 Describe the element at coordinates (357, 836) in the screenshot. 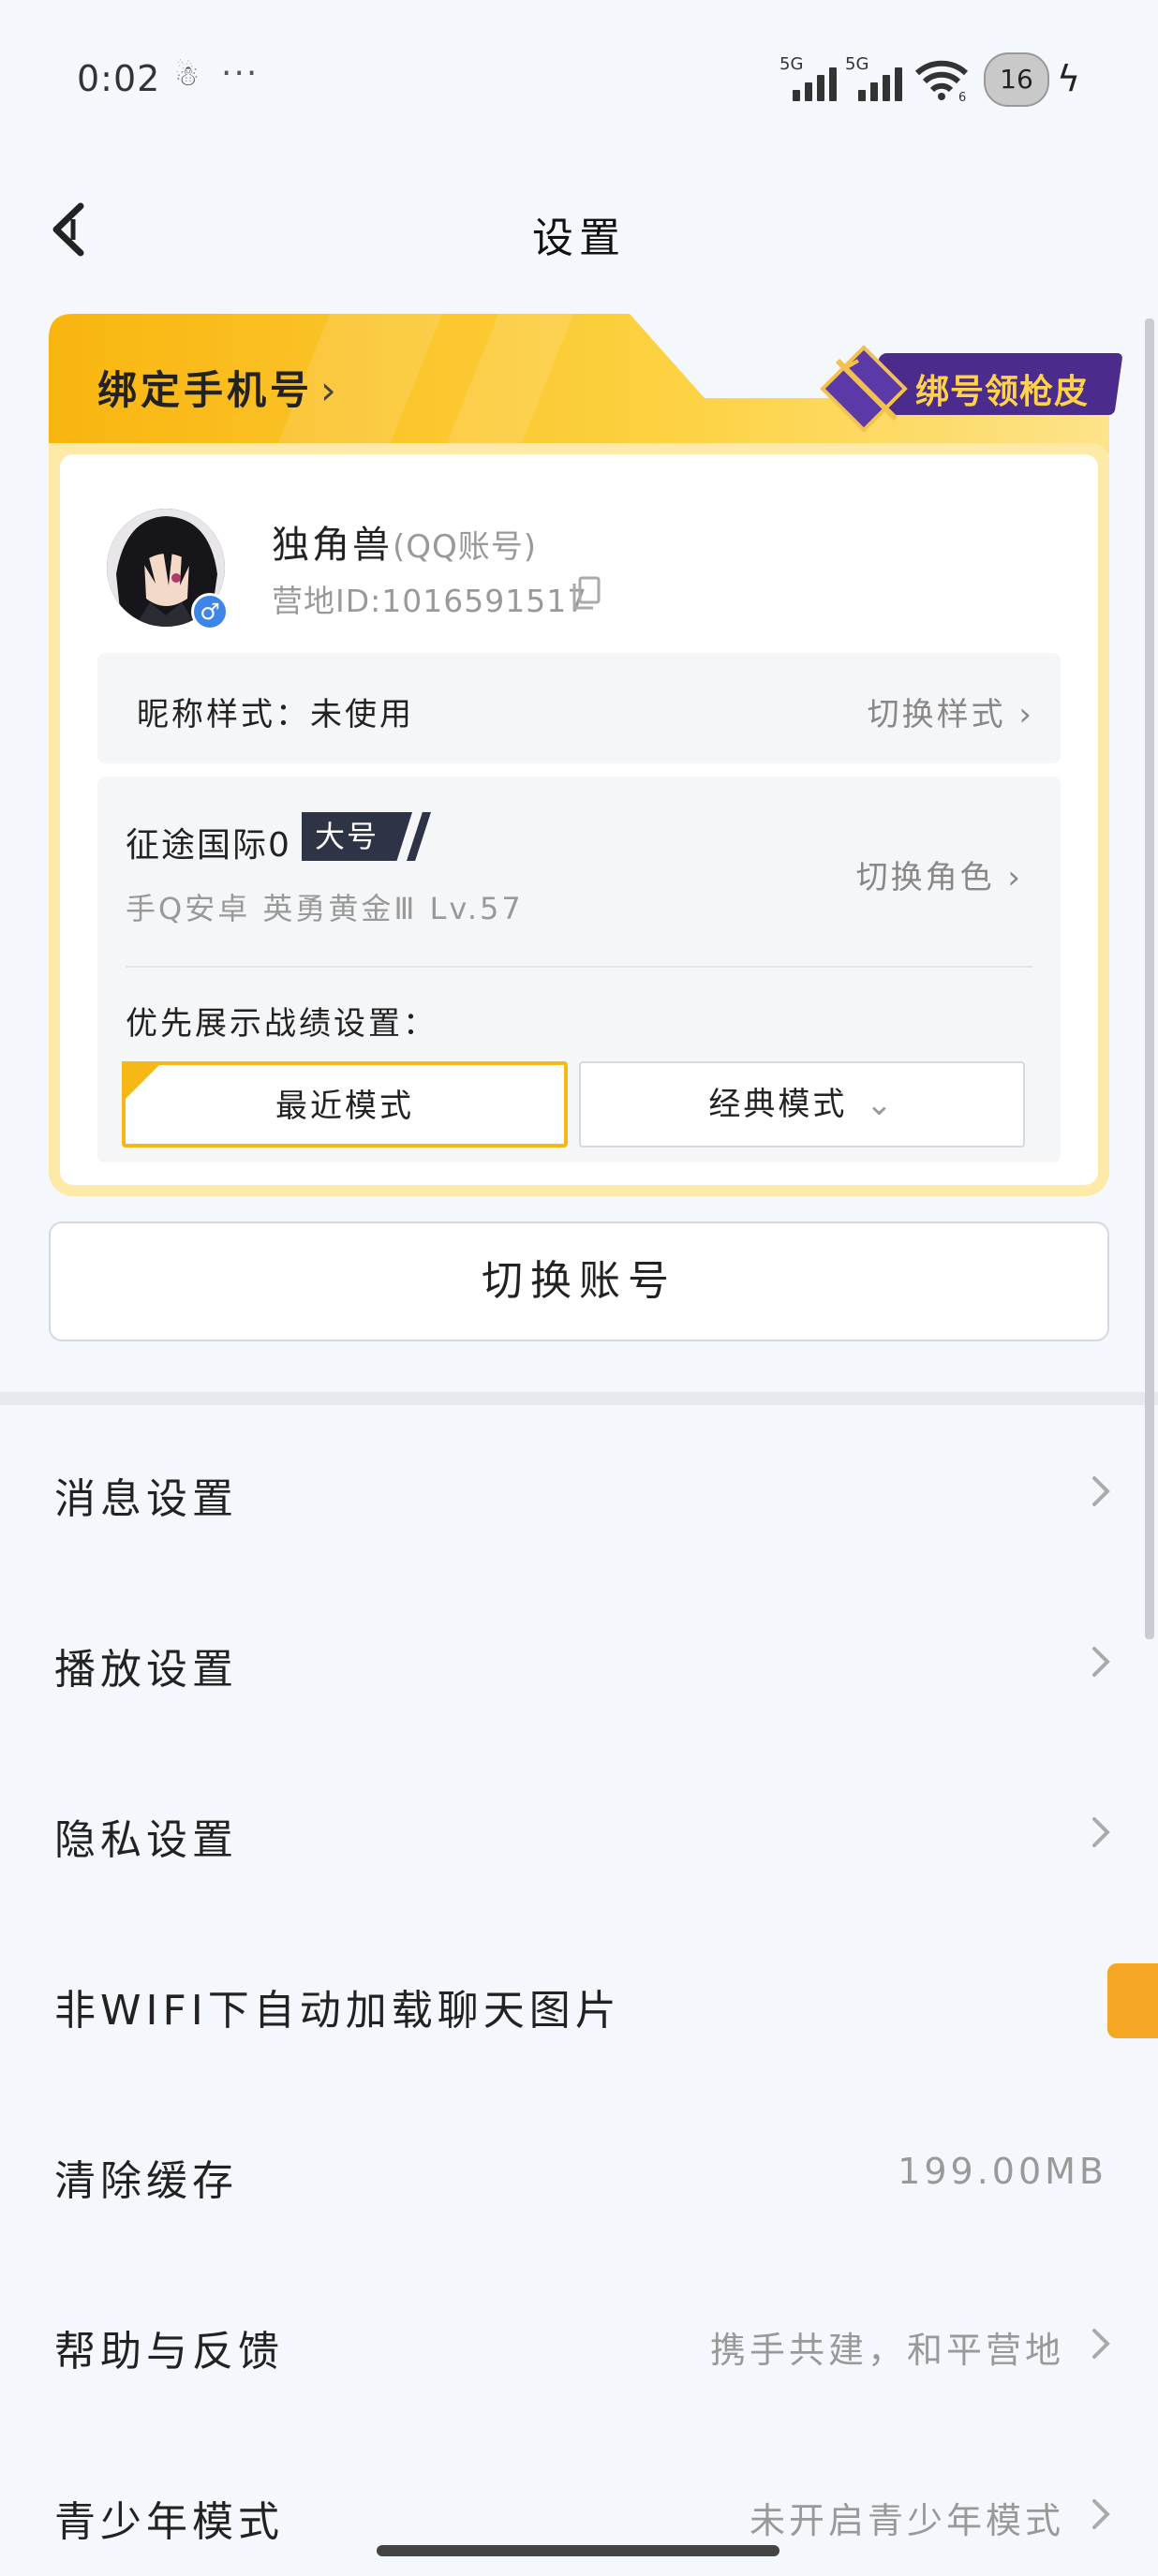

I see `main-account-badge: 大号` at that location.